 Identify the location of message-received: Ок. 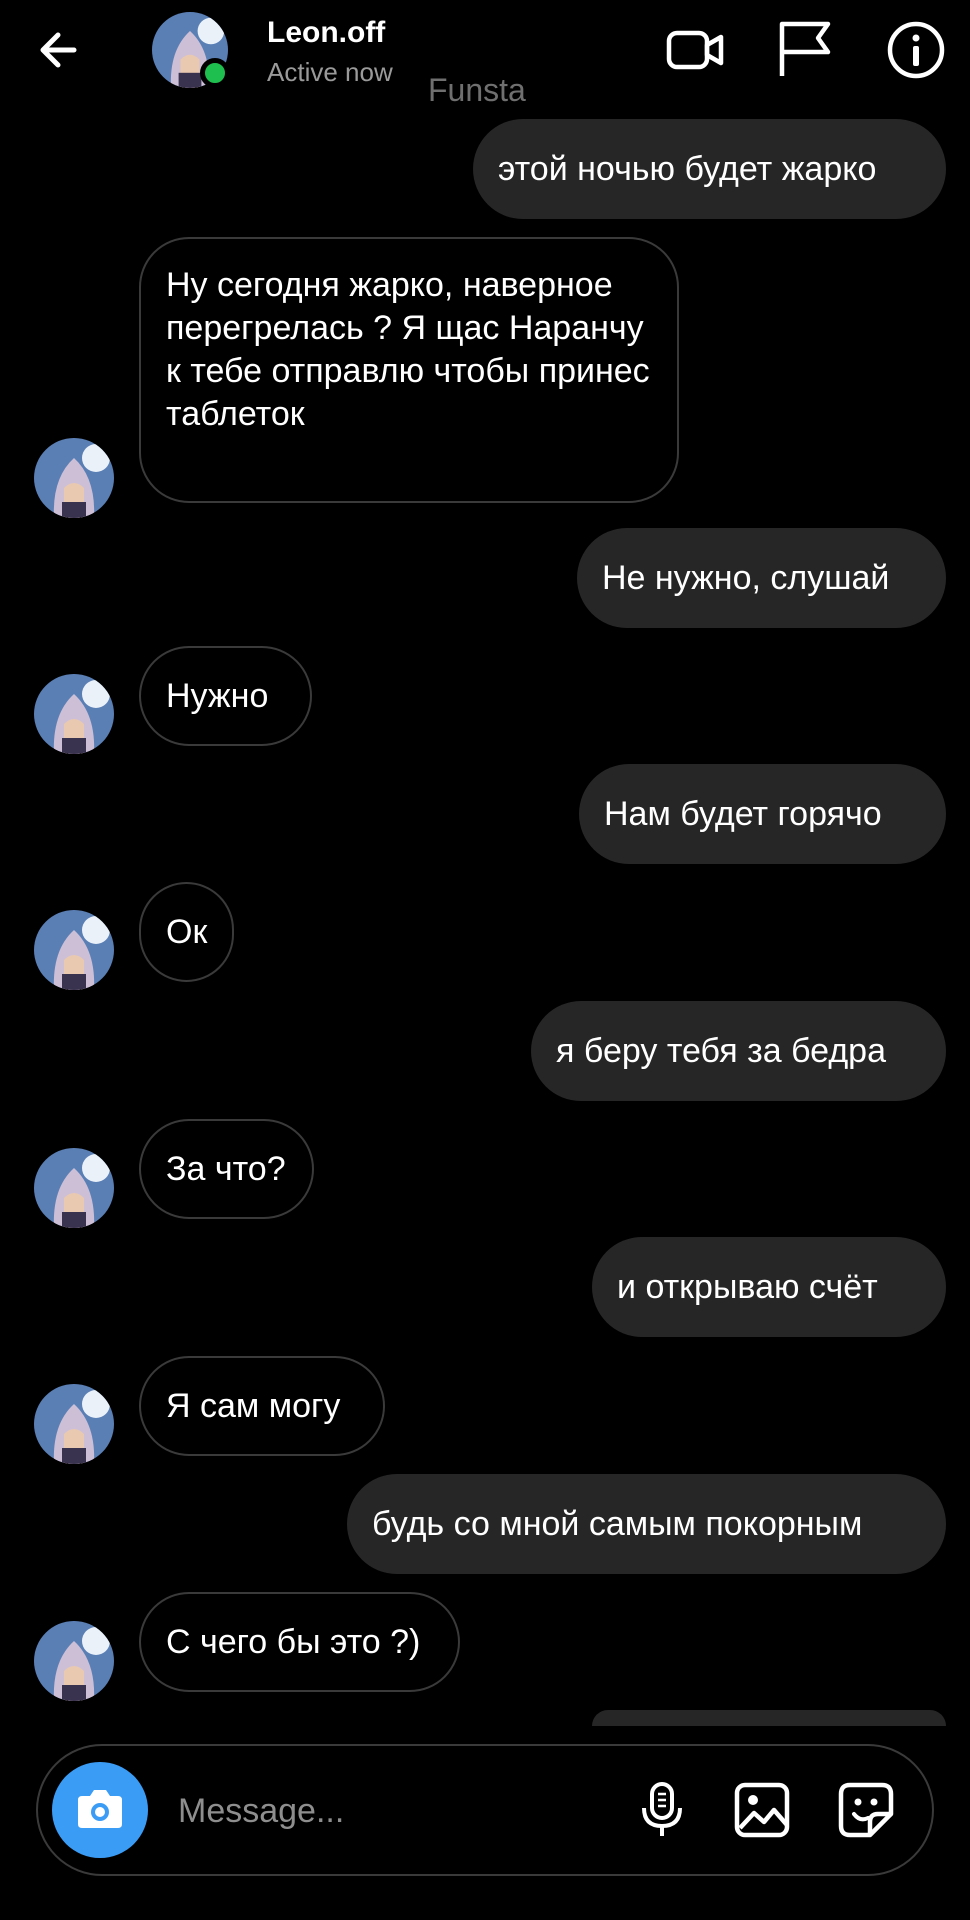
(186, 932).